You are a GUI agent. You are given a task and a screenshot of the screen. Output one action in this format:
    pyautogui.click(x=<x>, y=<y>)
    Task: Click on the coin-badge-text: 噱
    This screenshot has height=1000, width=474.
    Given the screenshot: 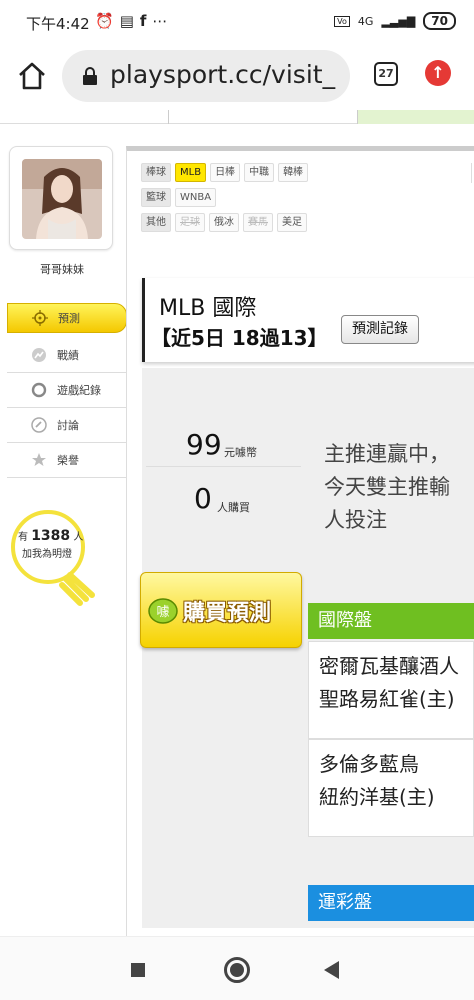 What is the action you would take?
    pyautogui.click(x=162, y=612)
    